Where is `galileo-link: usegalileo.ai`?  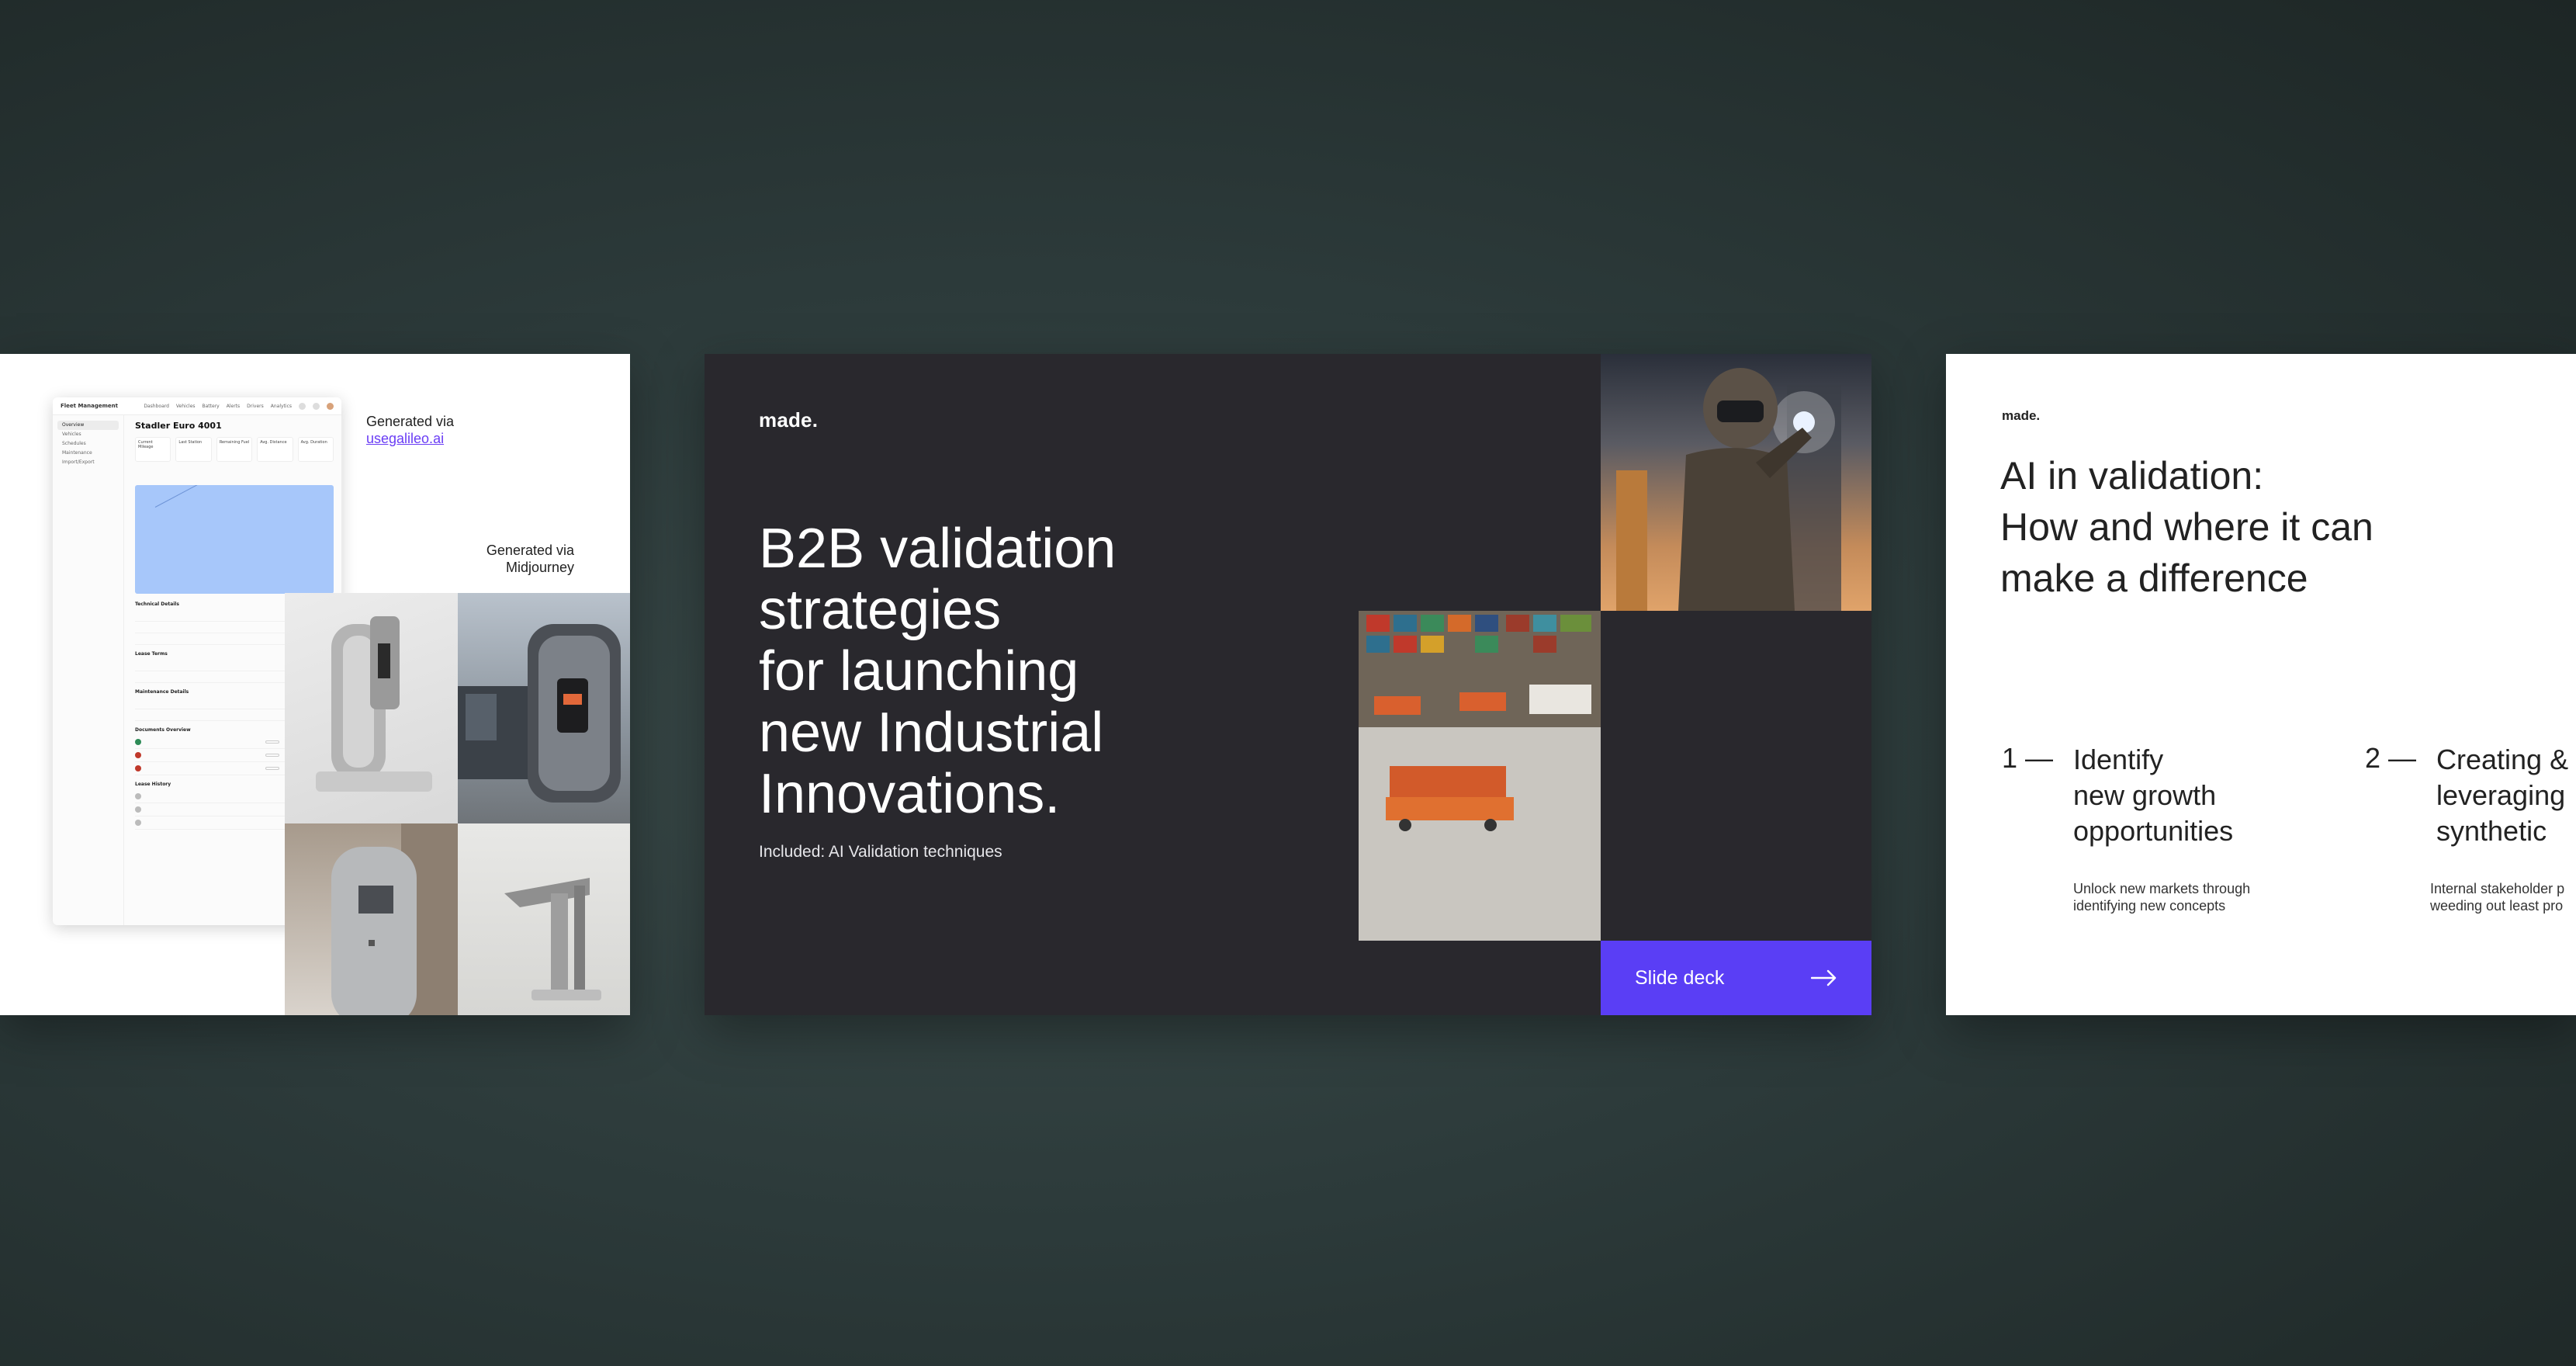
galileo-link: usegalileo.ai is located at coordinates (405, 439).